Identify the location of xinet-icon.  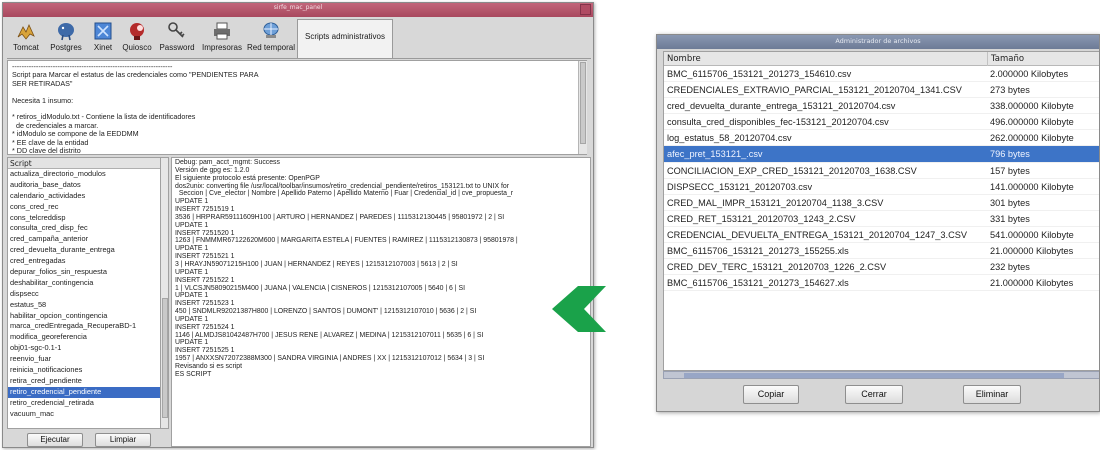
(103, 31).